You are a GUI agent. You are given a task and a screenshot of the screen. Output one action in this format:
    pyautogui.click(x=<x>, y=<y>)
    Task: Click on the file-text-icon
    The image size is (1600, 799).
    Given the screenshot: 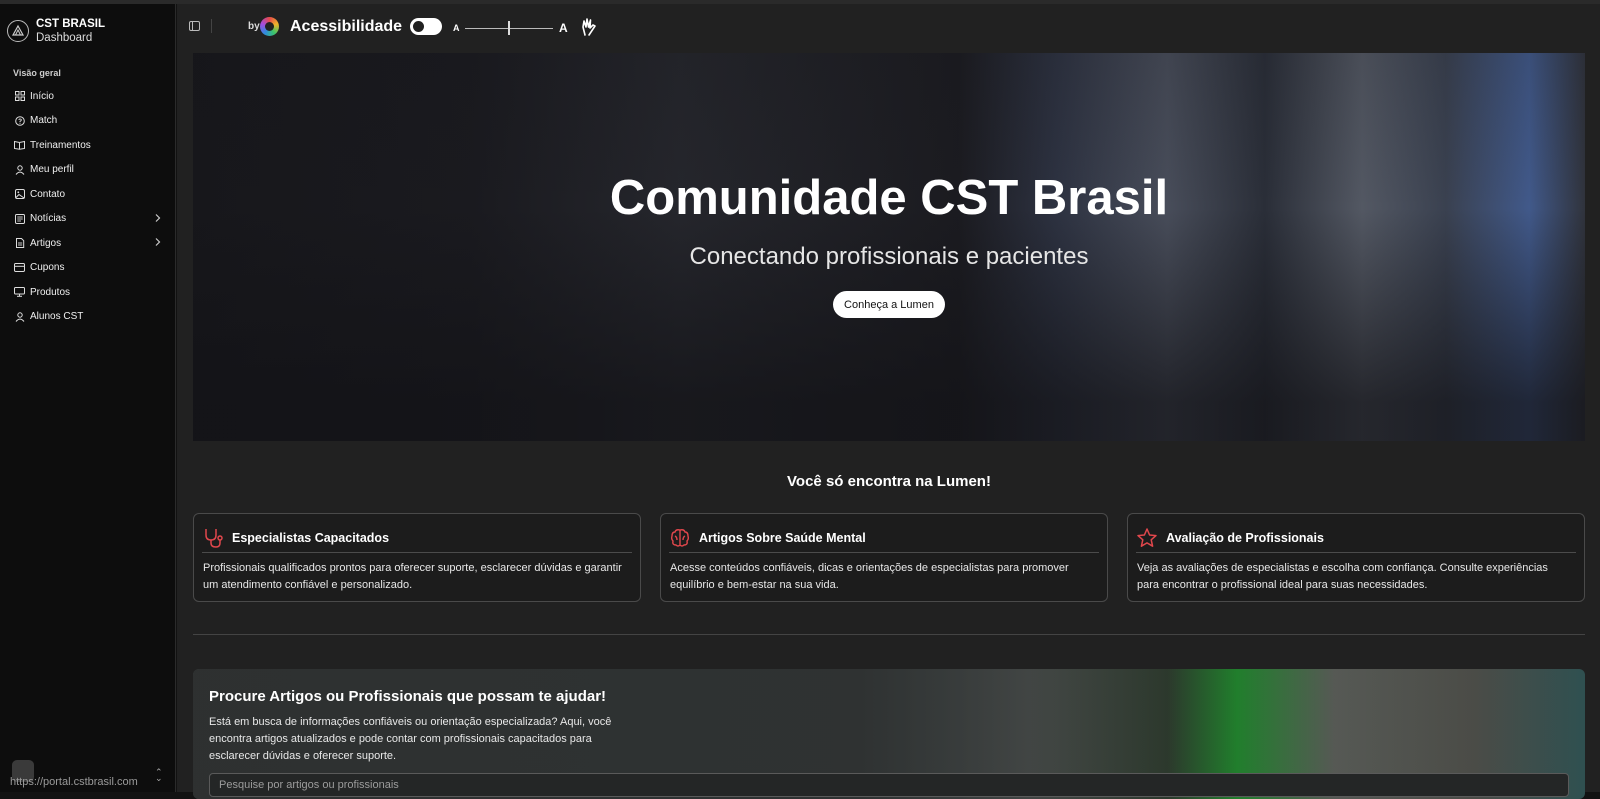 What is the action you would take?
    pyautogui.click(x=19, y=243)
    